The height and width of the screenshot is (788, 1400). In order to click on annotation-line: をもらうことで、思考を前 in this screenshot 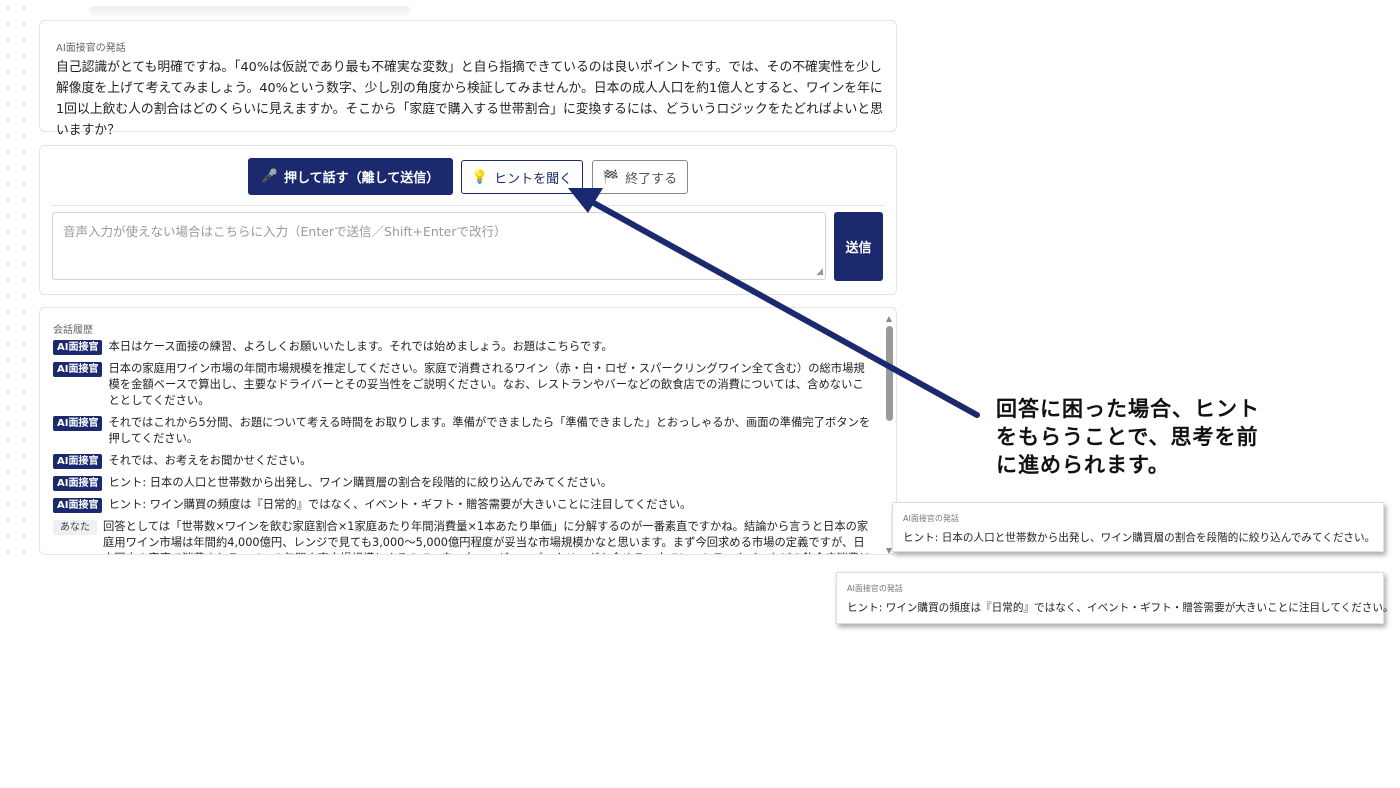, I will do `click(1127, 437)`.